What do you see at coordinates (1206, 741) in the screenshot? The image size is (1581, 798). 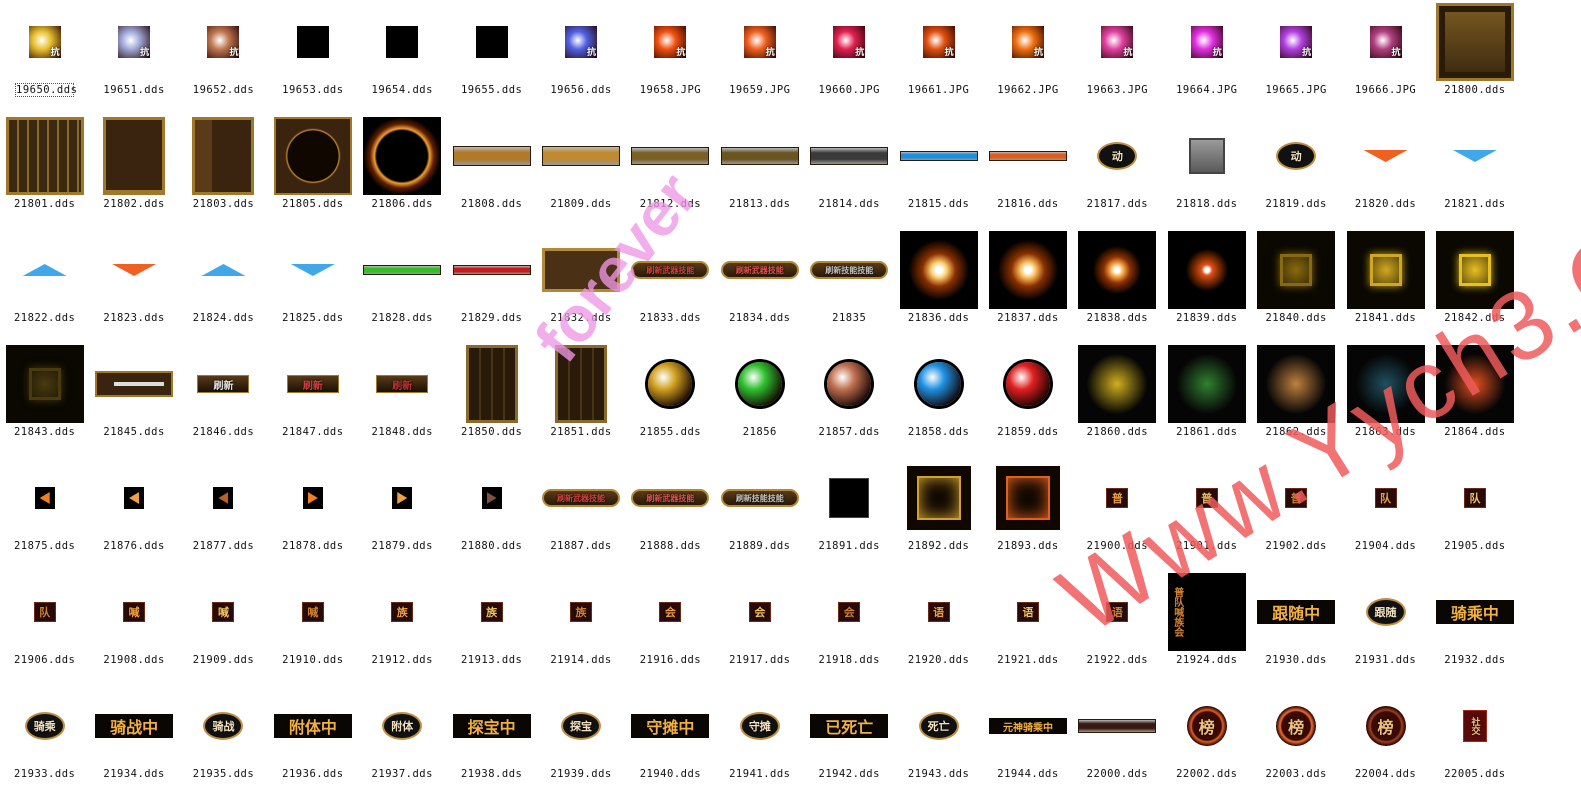 I see `file-item: 榜 22002.dds` at bounding box center [1206, 741].